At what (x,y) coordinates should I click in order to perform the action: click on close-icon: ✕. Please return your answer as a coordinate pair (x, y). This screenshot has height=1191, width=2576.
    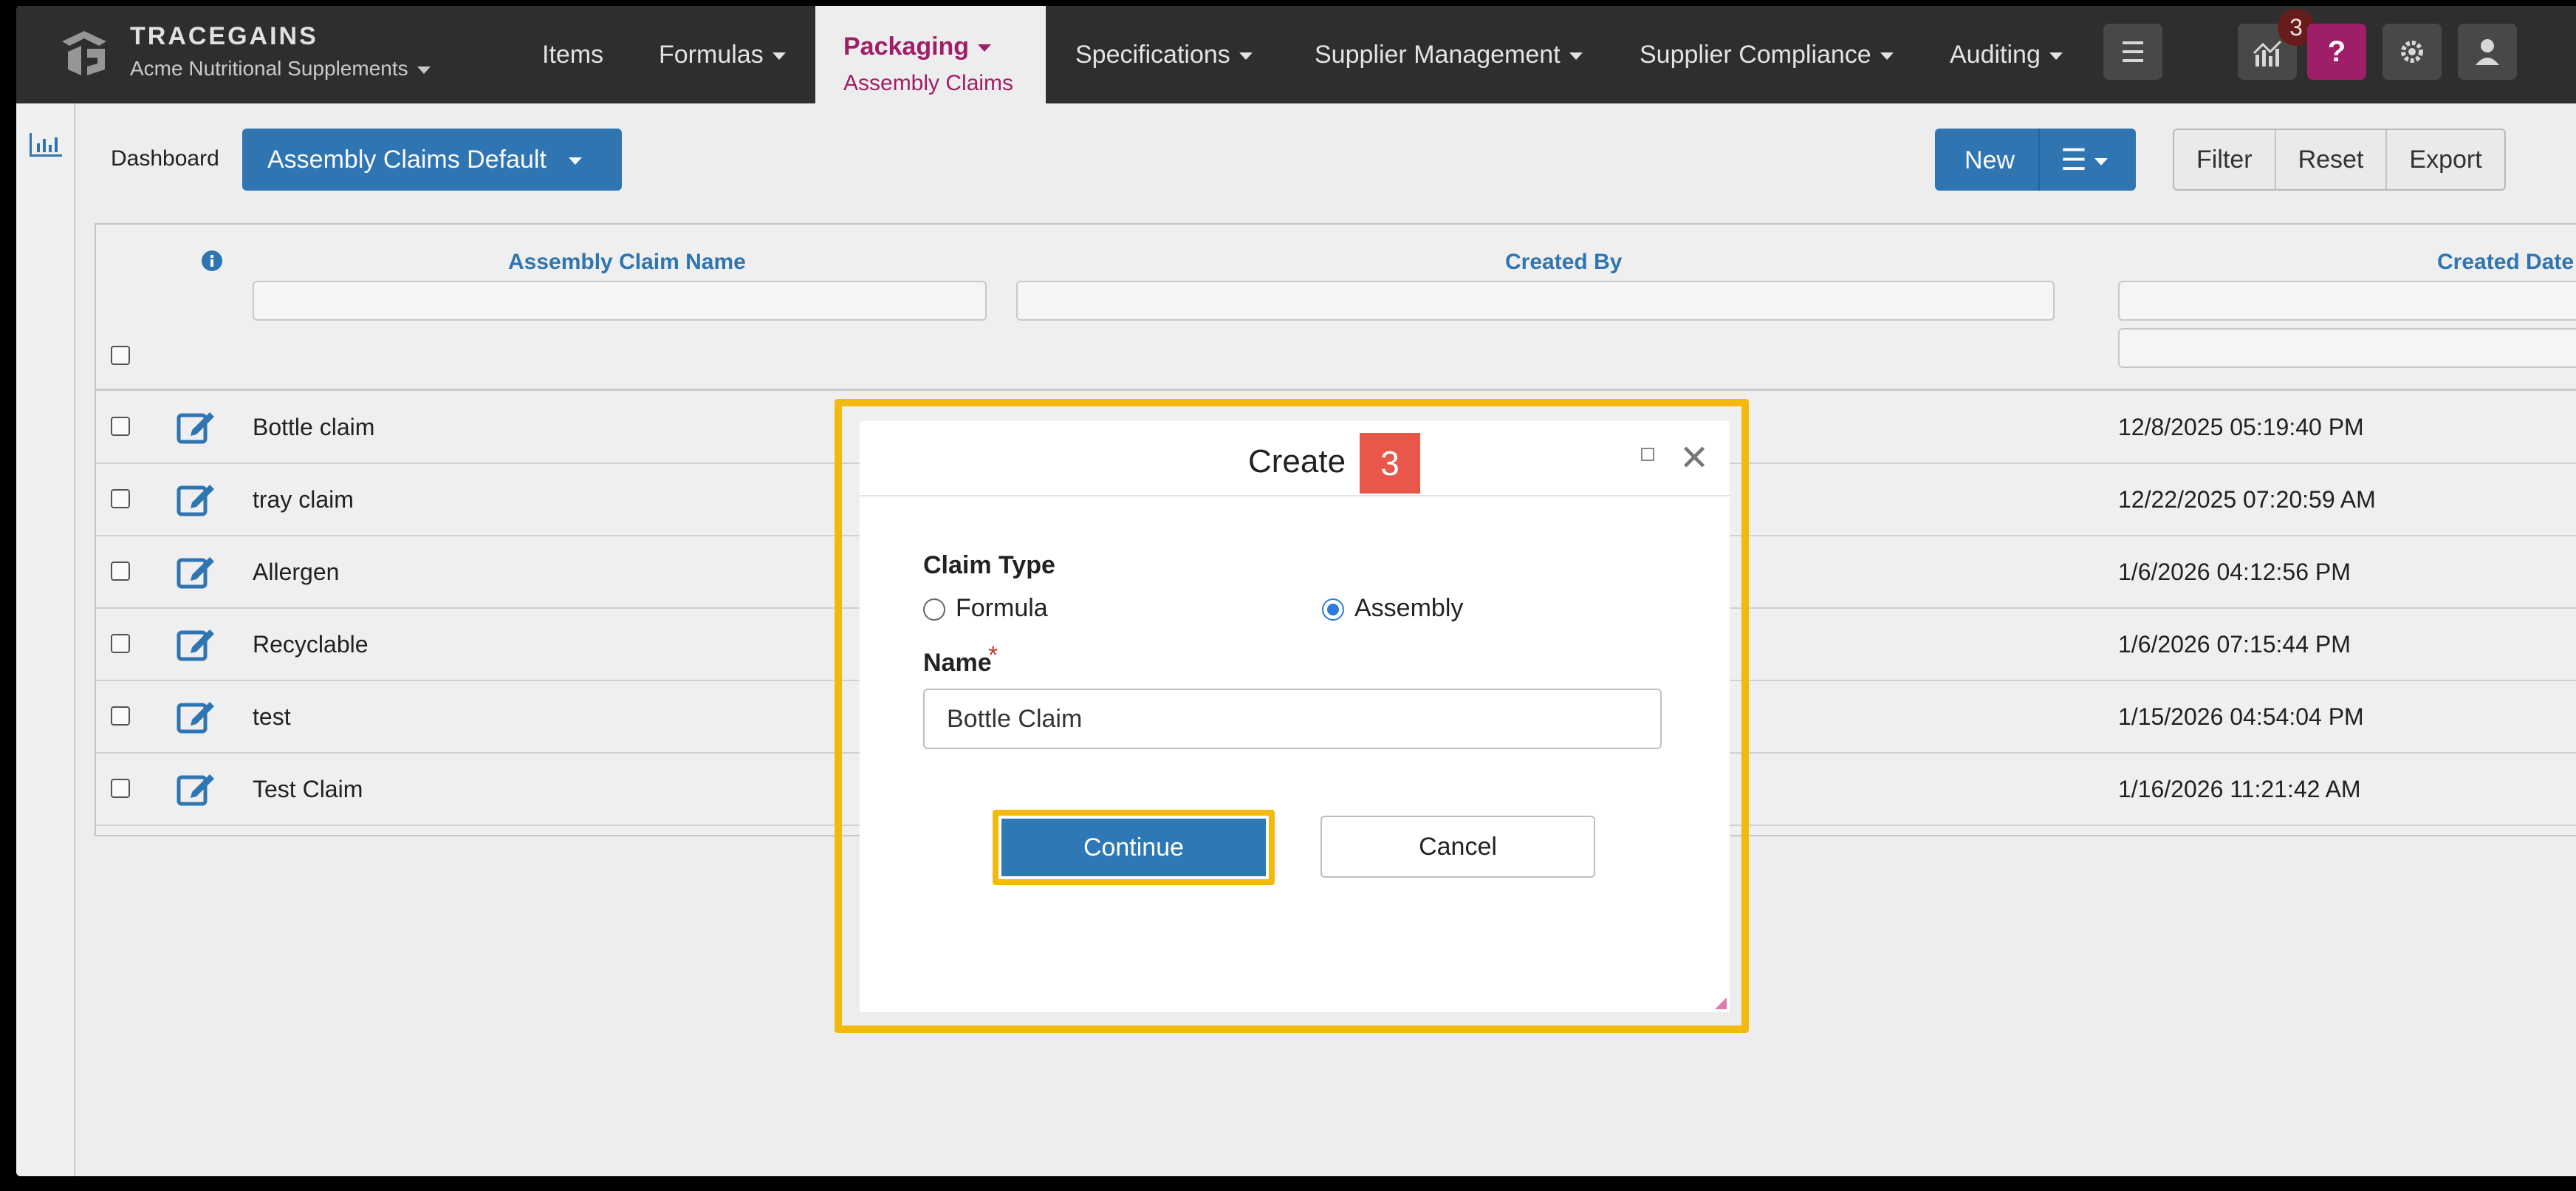
    Looking at the image, I should click on (1694, 458).